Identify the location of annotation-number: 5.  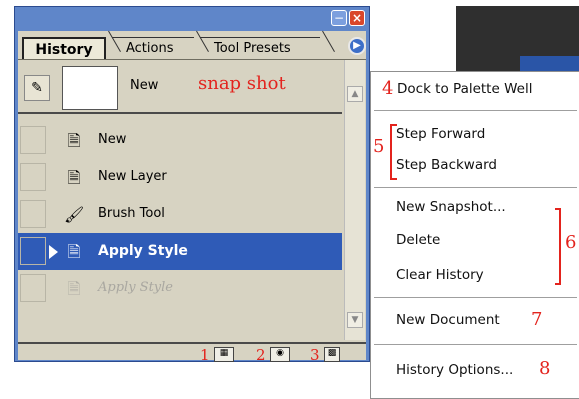
(379, 146).